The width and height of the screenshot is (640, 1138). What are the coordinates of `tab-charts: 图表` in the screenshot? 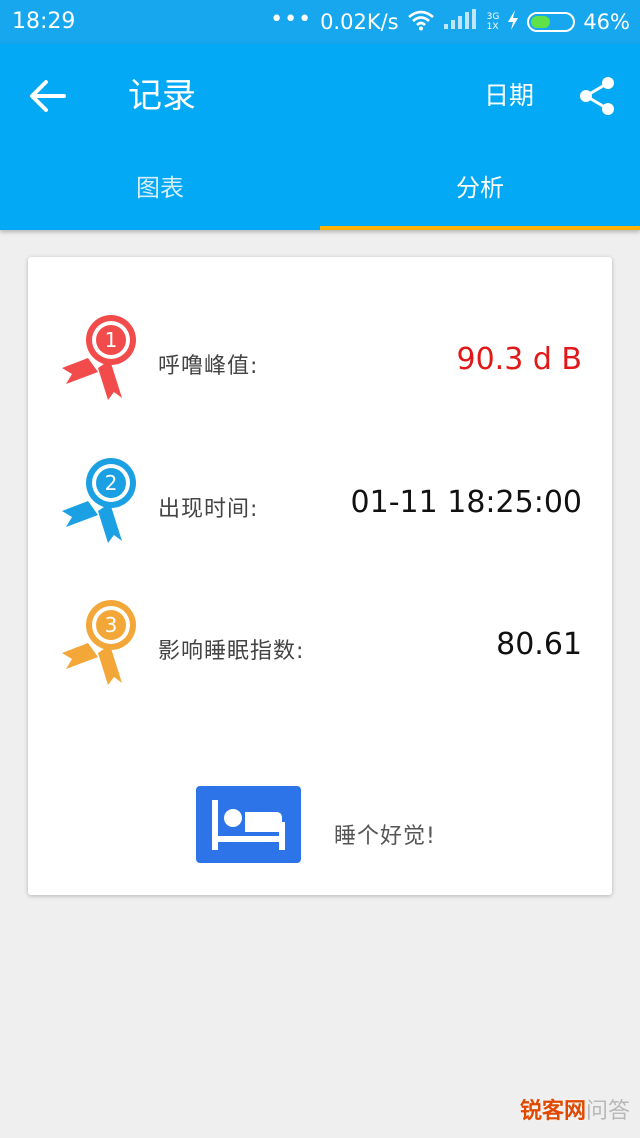 It's located at (160, 192).